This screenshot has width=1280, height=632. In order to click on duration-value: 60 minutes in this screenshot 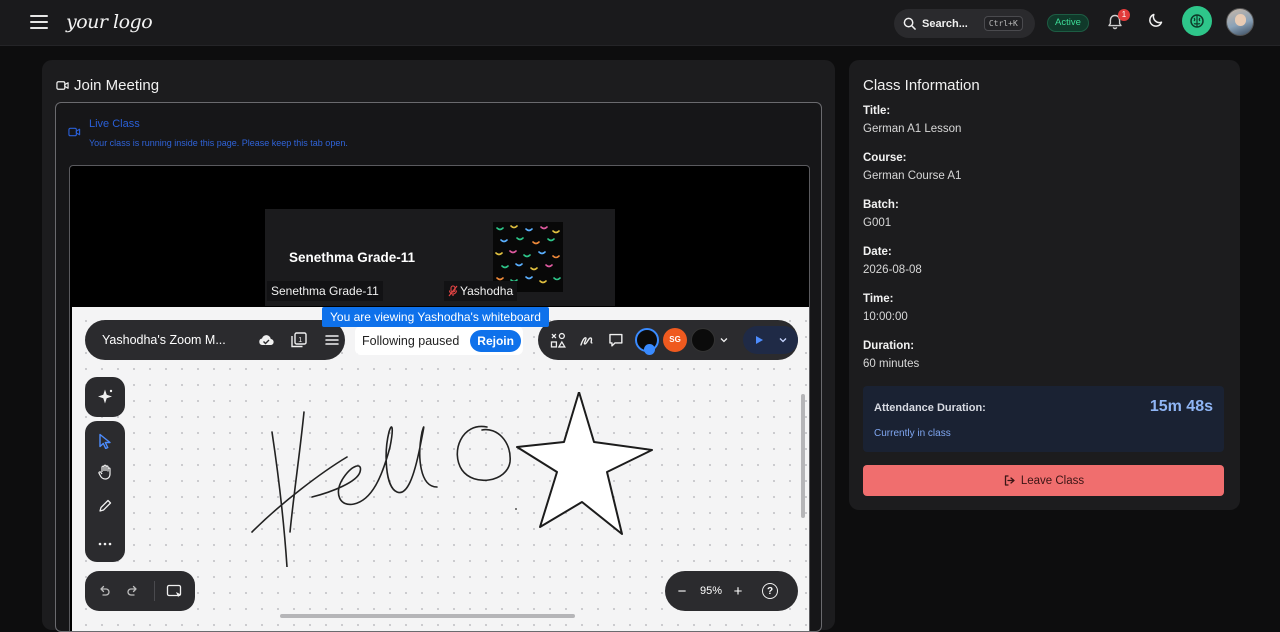, I will do `click(891, 364)`.